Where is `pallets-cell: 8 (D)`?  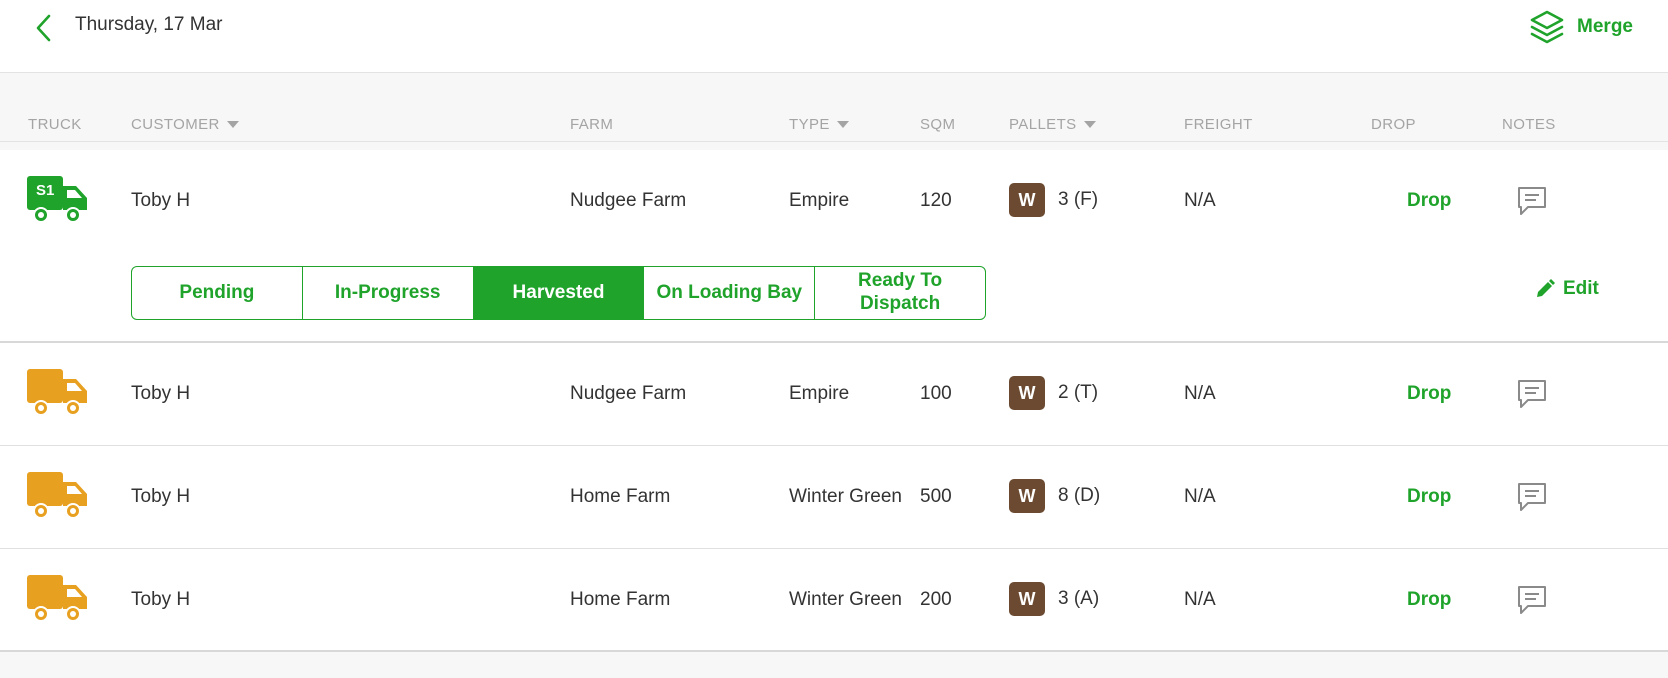 pallets-cell: 8 (D) is located at coordinates (1079, 495).